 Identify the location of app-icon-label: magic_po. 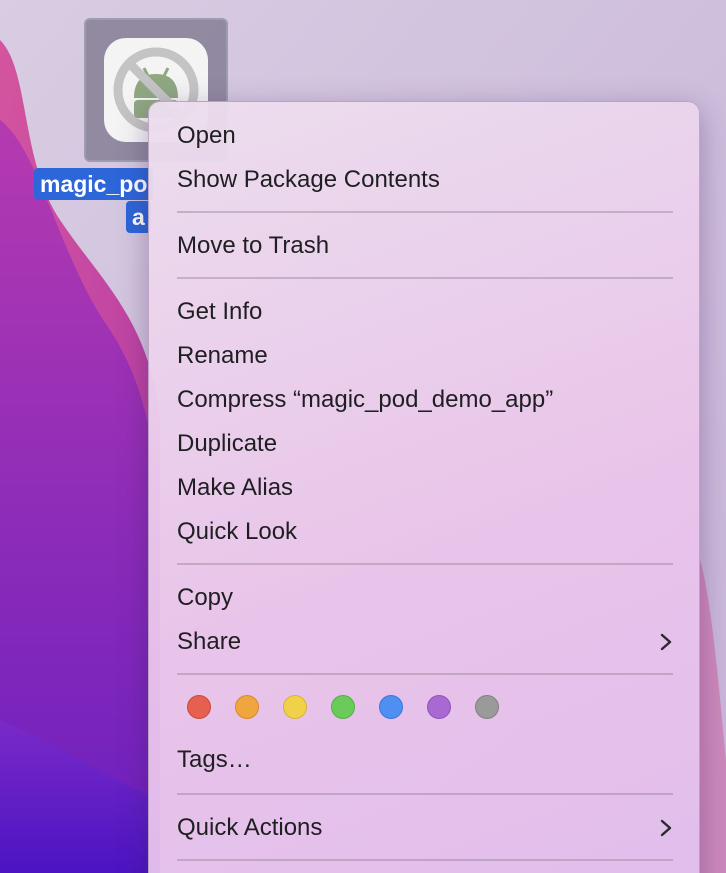
(94, 184).